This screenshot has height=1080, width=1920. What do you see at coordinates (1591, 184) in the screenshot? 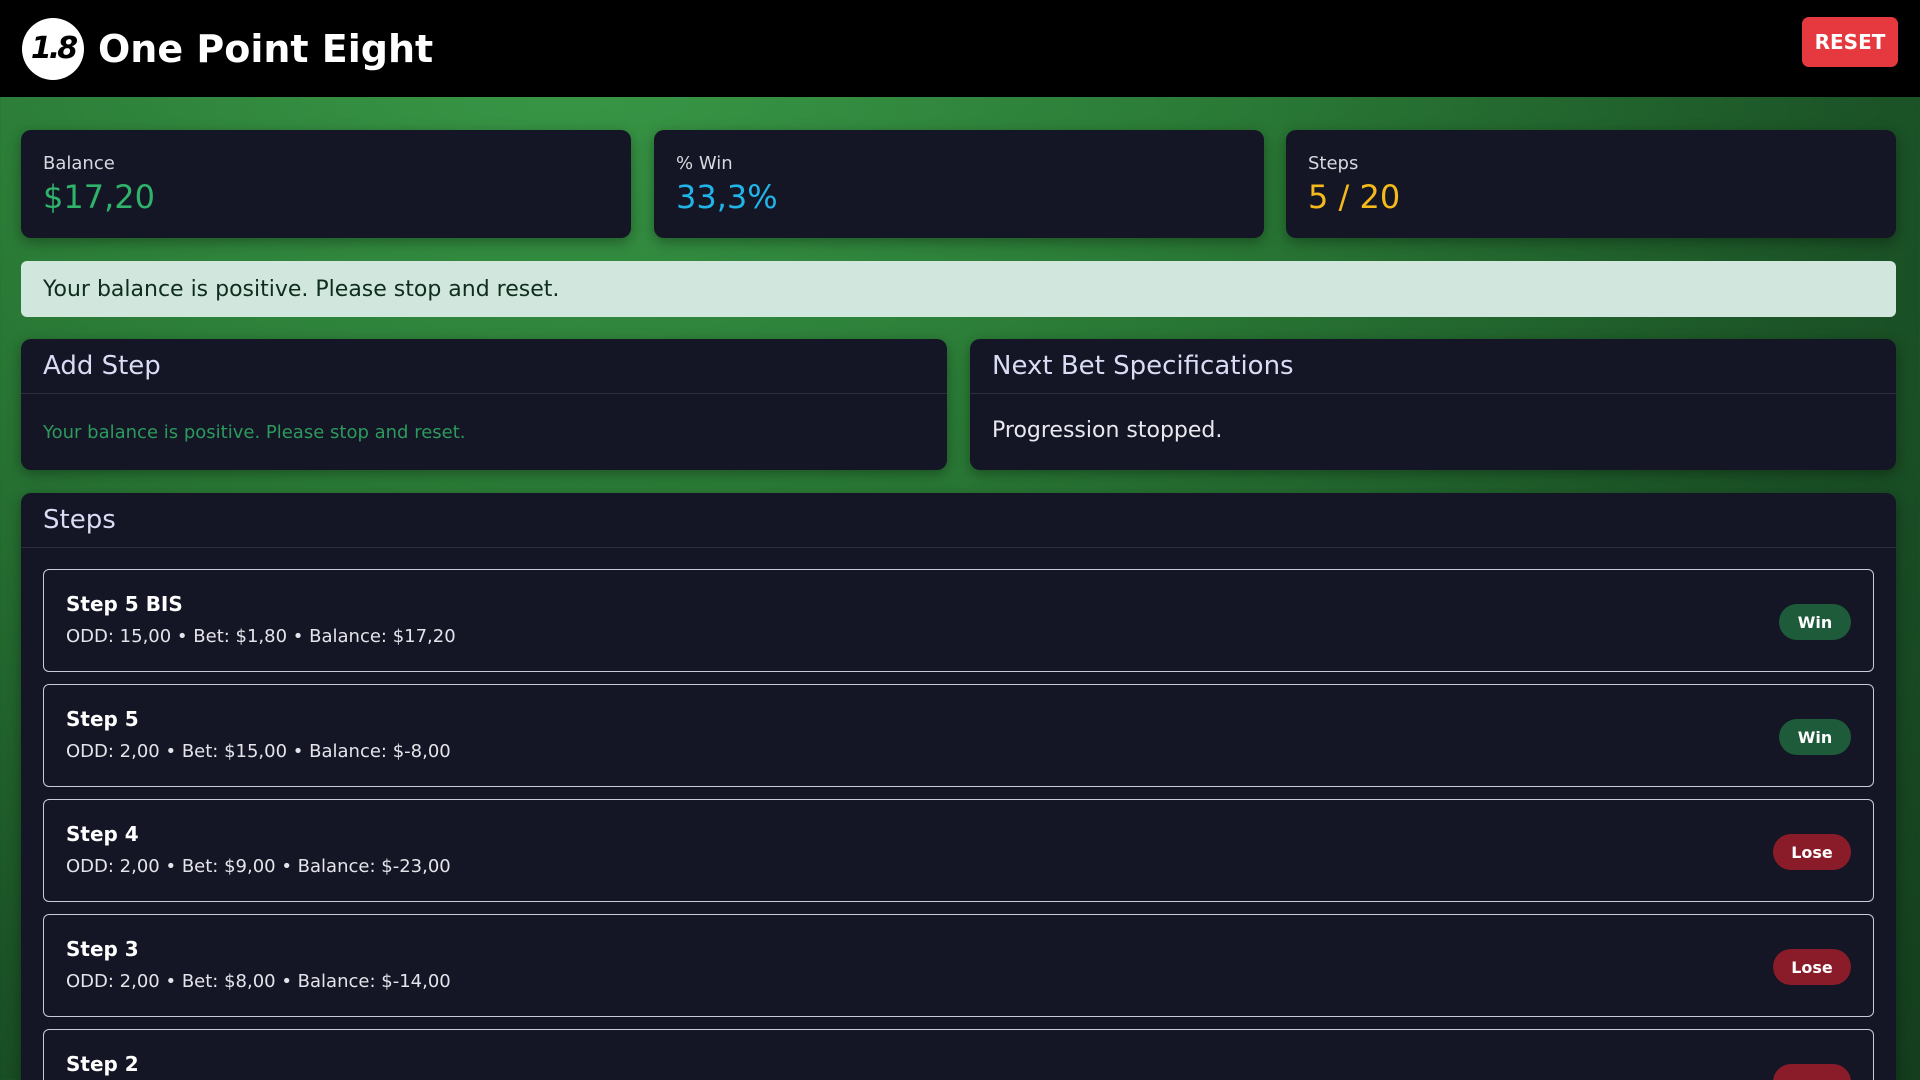
I see `steps-count-card: Steps 5 / 20` at bounding box center [1591, 184].